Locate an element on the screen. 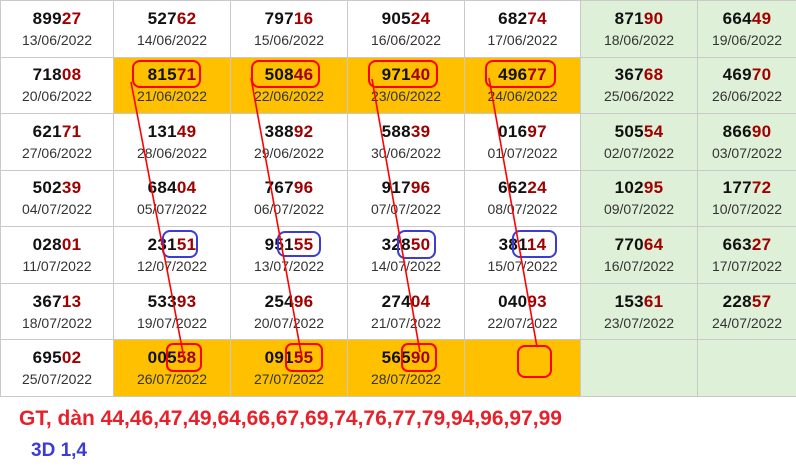  number-head: 502 is located at coordinates (47, 188).